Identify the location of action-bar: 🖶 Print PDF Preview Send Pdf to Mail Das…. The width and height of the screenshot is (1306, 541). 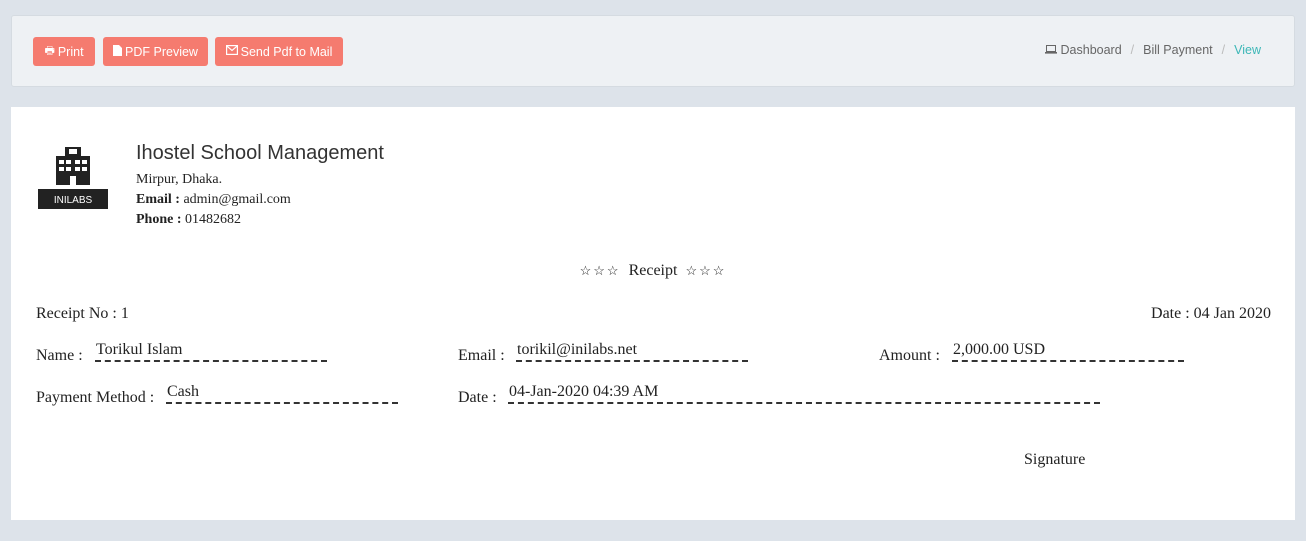
(653, 51).